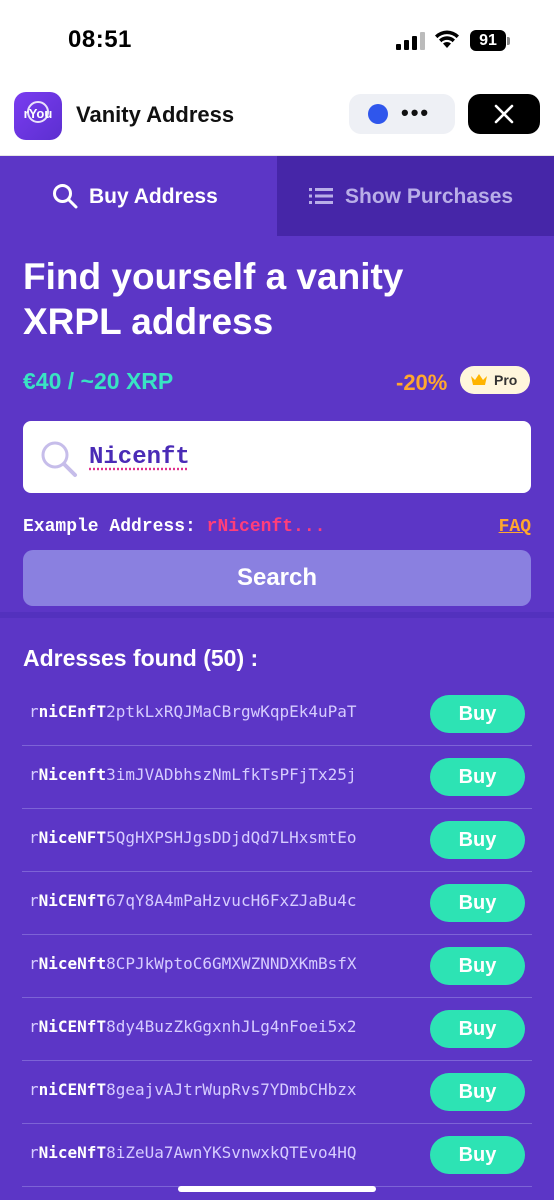 This screenshot has height=1200, width=554. Describe the element at coordinates (153, 196) in the screenshot. I see `tab-label: Buy Address` at that location.